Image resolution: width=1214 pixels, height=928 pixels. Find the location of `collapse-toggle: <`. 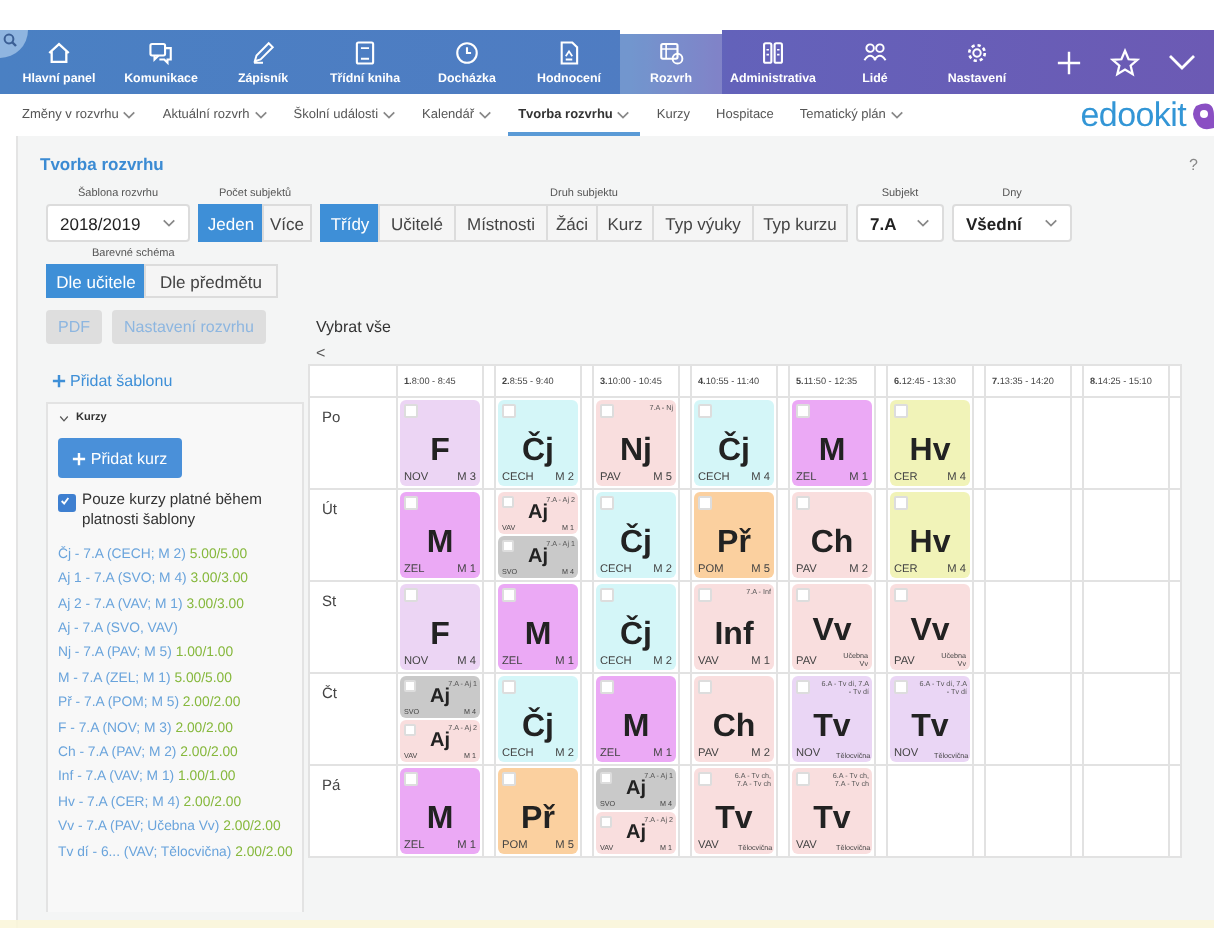

collapse-toggle: < is located at coordinates (321, 354).